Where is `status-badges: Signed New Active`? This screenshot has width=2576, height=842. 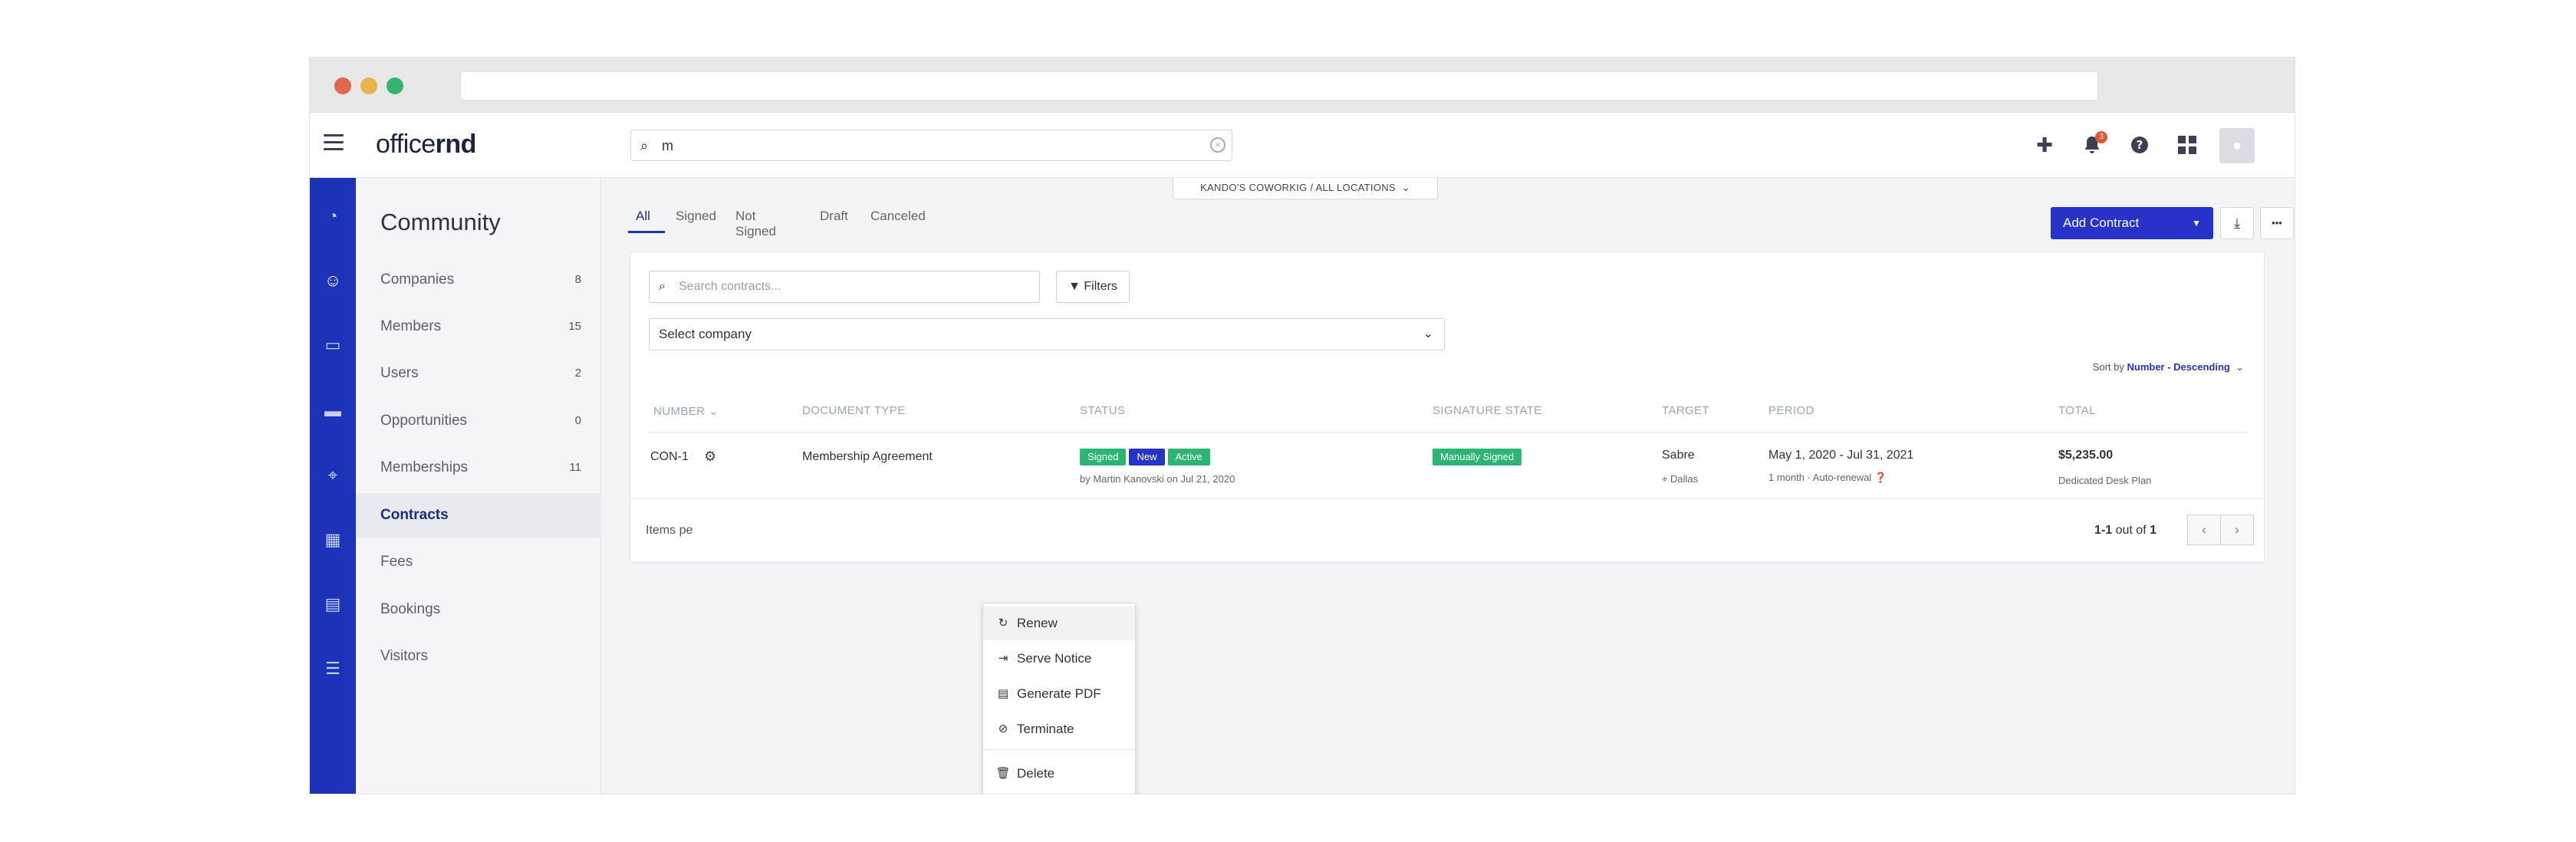 status-badges: Signed New Active is located at coordinates (1146, 457).